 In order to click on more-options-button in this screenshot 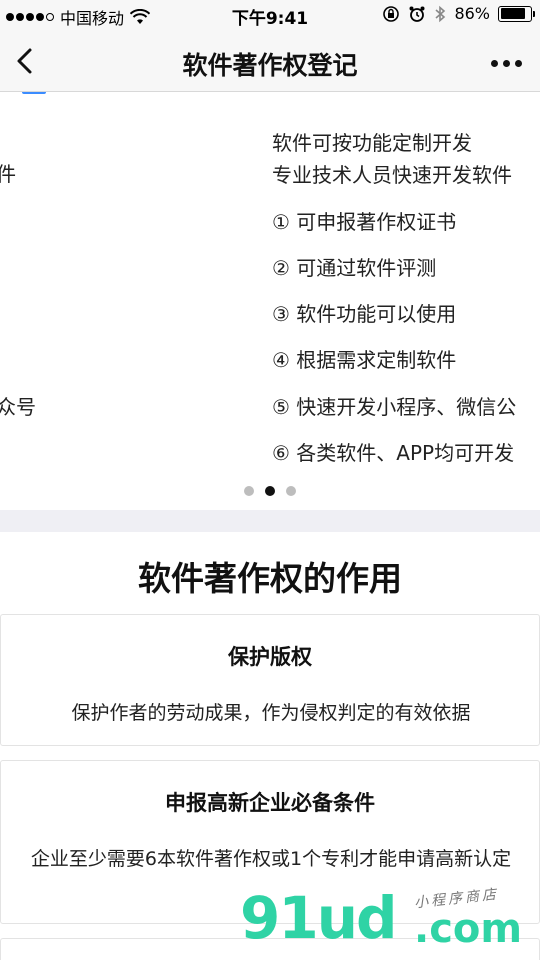, I will do `click(506, 63)`.